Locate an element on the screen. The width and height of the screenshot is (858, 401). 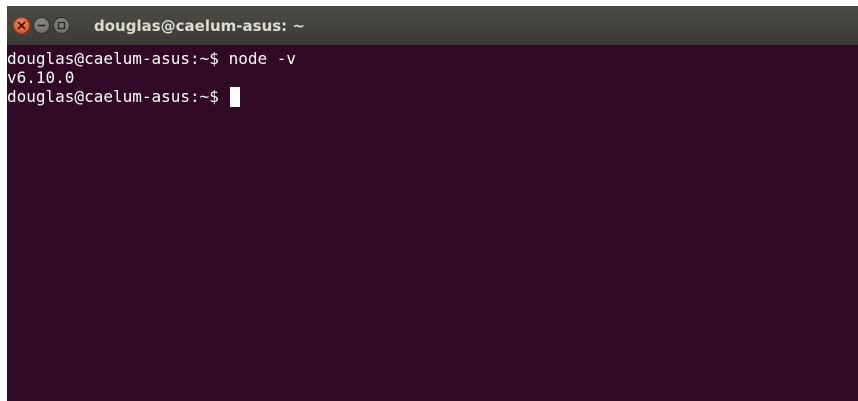
text-cursor is located at coordinates (234, 97).